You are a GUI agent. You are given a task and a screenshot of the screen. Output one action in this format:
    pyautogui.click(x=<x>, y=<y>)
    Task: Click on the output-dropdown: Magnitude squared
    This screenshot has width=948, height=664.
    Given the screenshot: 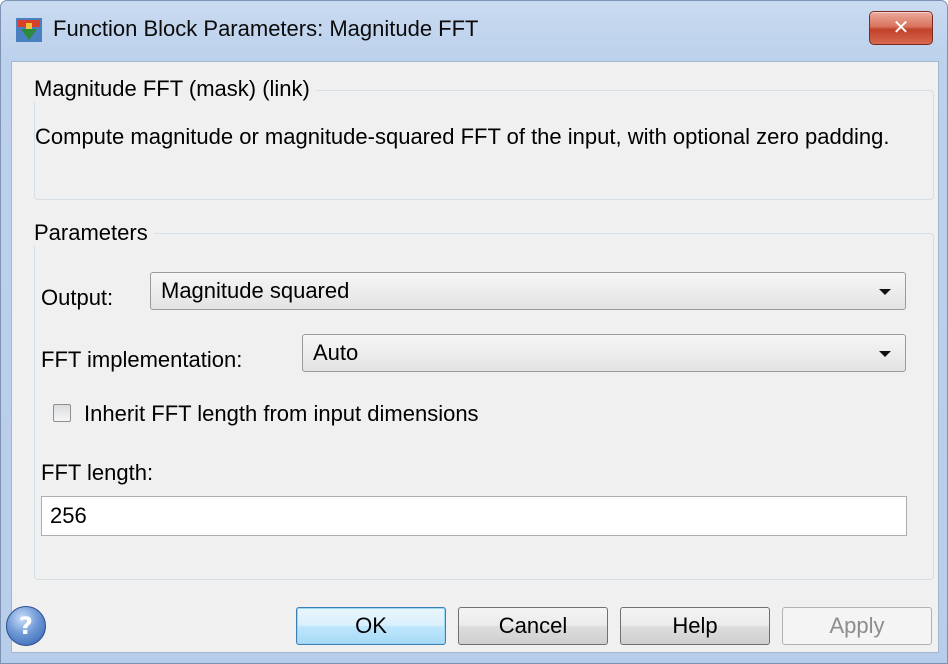 What is the action you would take?
    pyautogui.click(x=528, y=291)
    